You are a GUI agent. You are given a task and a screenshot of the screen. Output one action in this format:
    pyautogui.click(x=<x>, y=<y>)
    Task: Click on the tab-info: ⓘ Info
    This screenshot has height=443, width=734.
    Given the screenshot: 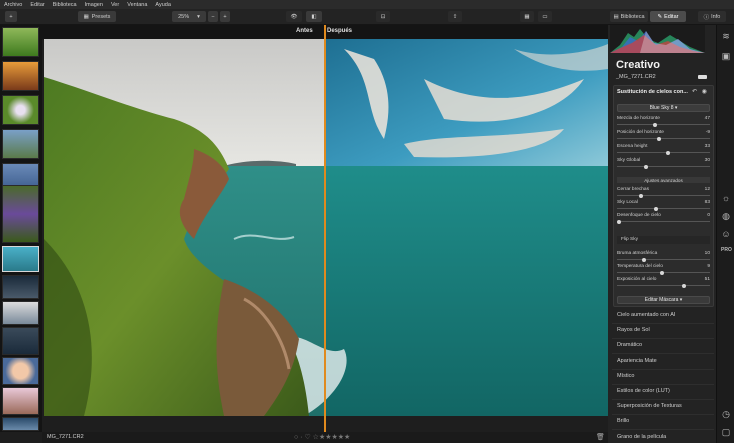 What is the action you would take?
    pyautogui.click(x=712, y=16)
    